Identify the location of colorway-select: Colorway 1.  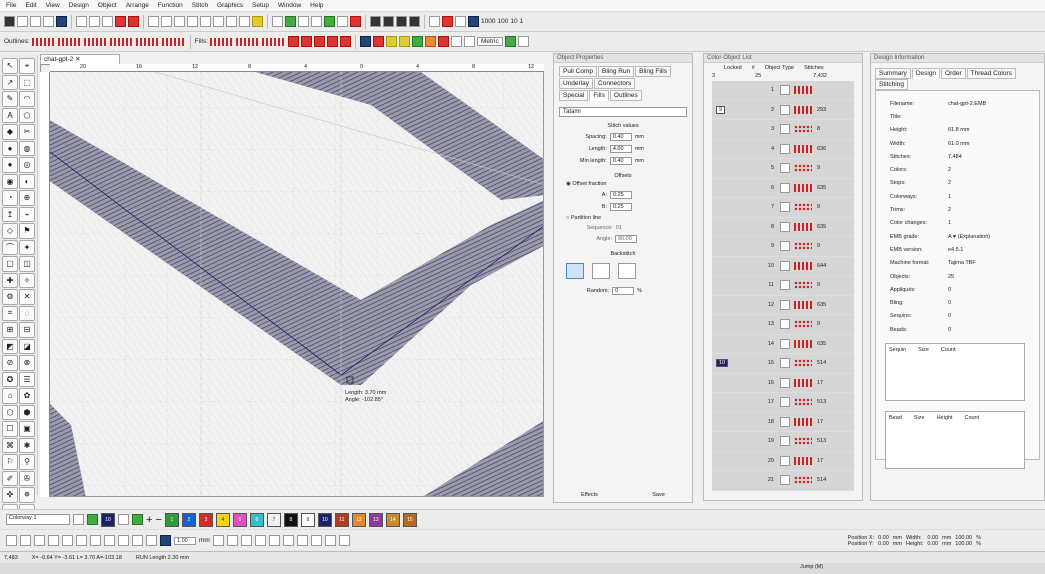
(38, 519).